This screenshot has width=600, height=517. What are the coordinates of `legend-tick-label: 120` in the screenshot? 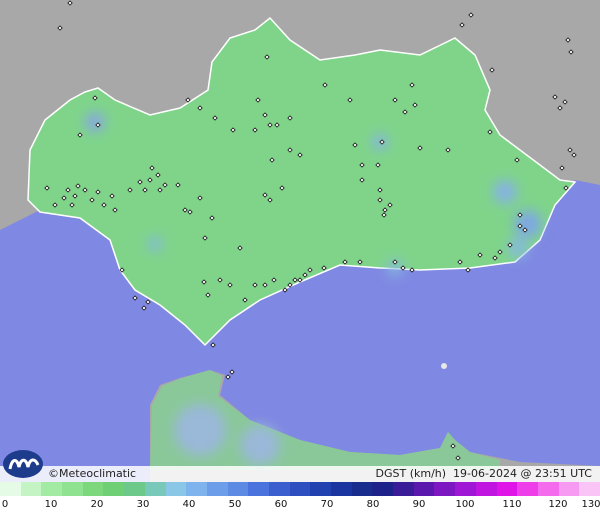 It's located at (558, 504).